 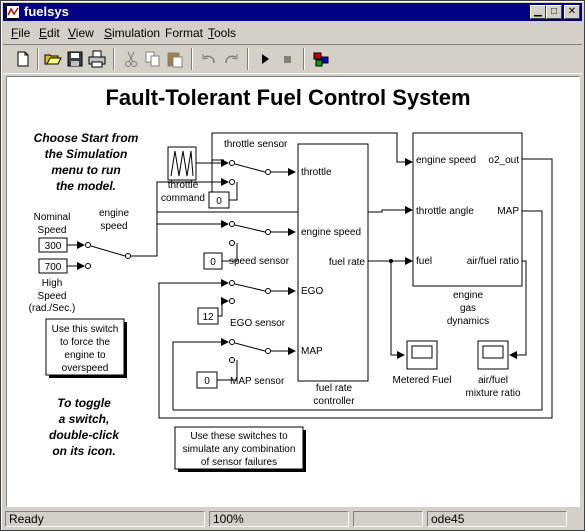 What do you see at coordinates (492, 393) in the screenshot?
I see `afr-scope-label: mixture ratio` at bounding box center [492, 393].